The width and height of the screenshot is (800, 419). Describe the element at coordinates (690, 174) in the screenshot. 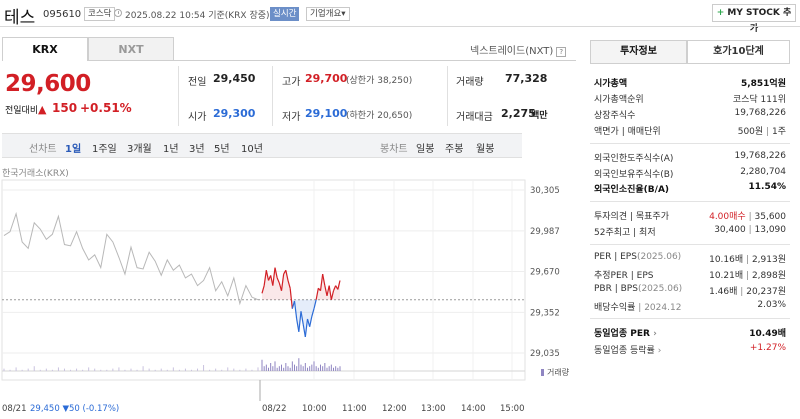

I see `foreign-hold-row: 외국인보유주식수(B) 2,280,704` at that location.